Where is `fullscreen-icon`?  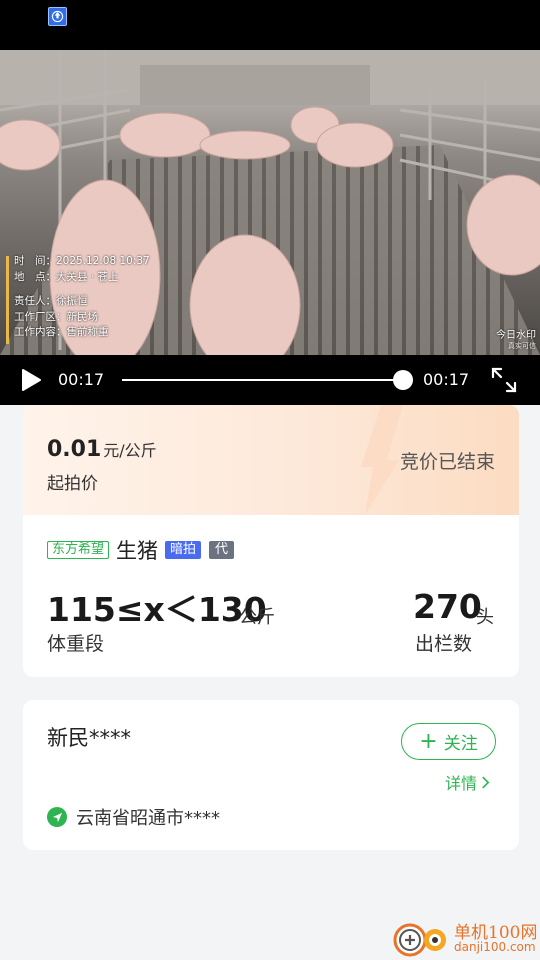
fullscreen-icon is located at coordinates (504, 380).